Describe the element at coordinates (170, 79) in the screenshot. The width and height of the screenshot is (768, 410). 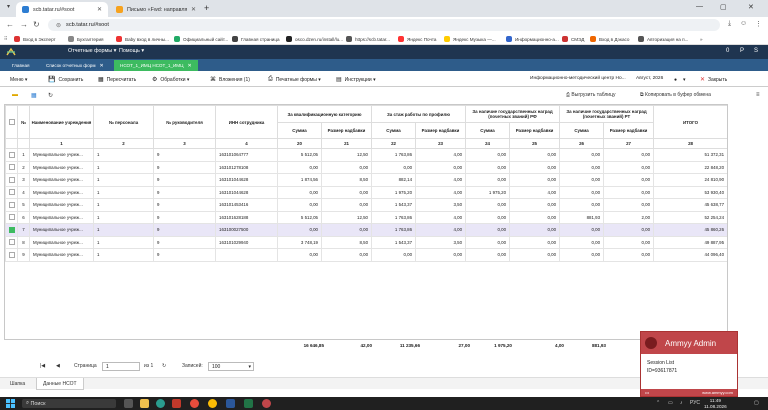
I see `processing-button: ⚙ Обработки ▾` at that location.